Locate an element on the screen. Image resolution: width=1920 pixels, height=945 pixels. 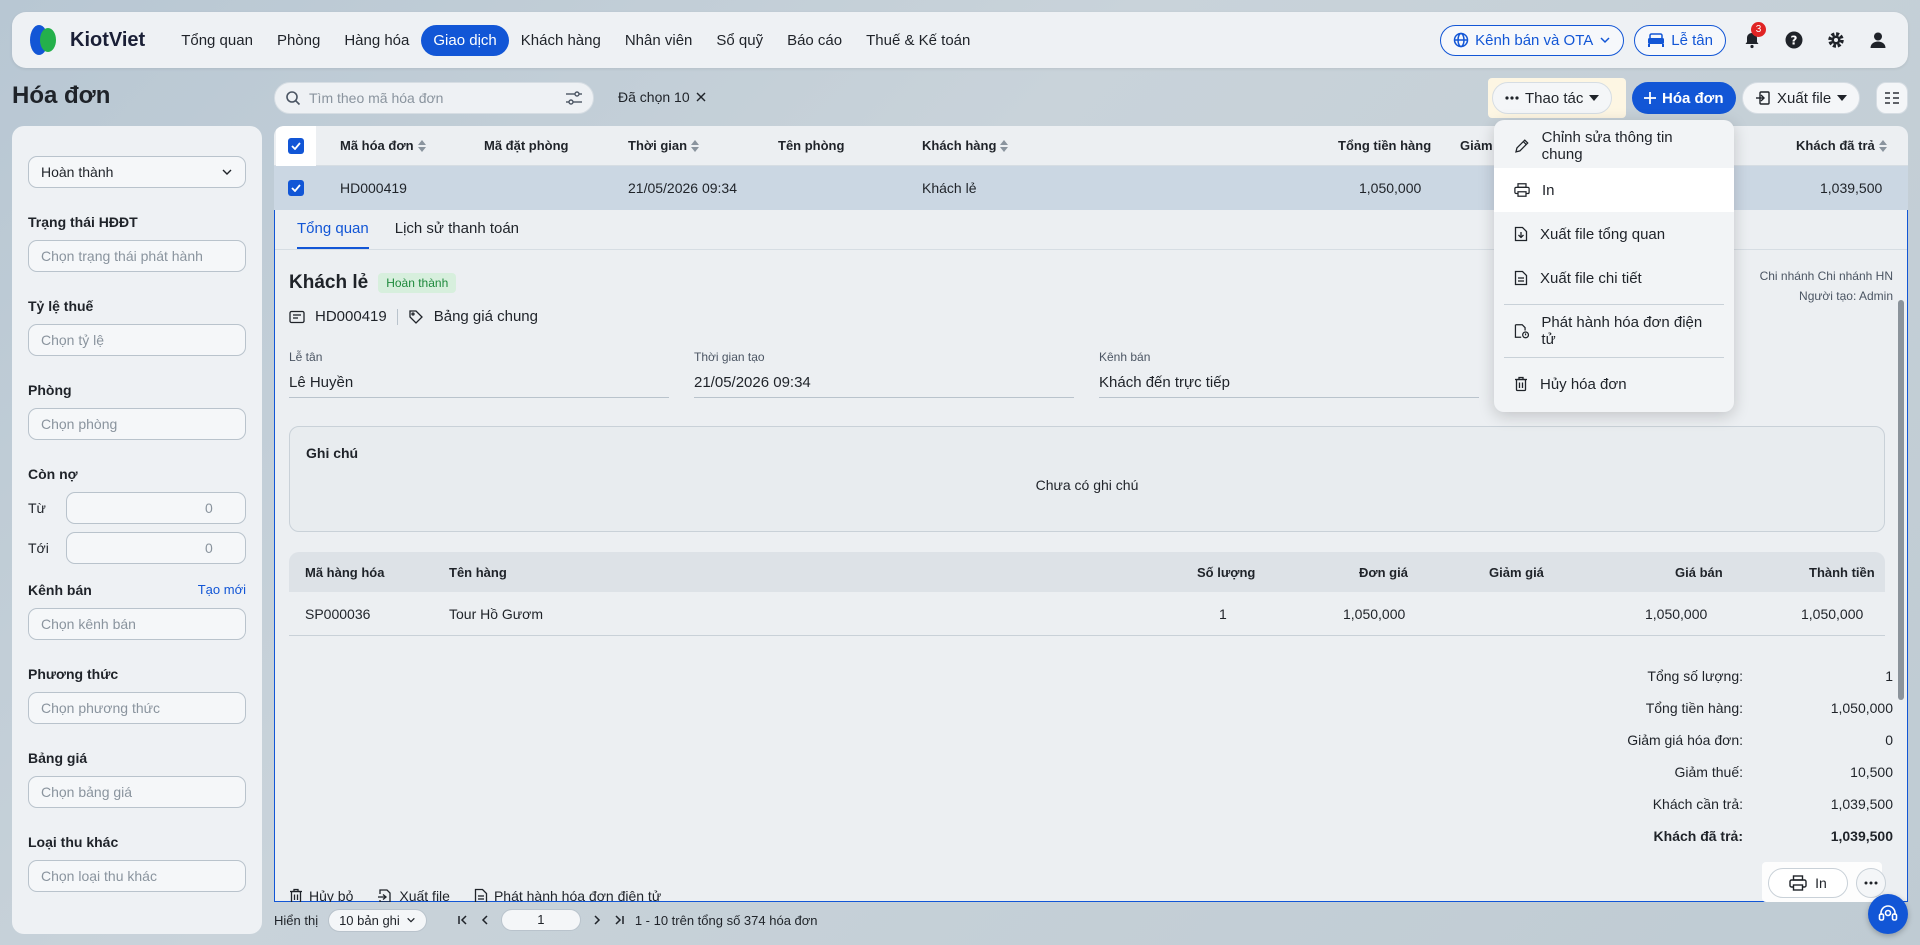
select-all-checkbox is located at coordinates (296, 146).